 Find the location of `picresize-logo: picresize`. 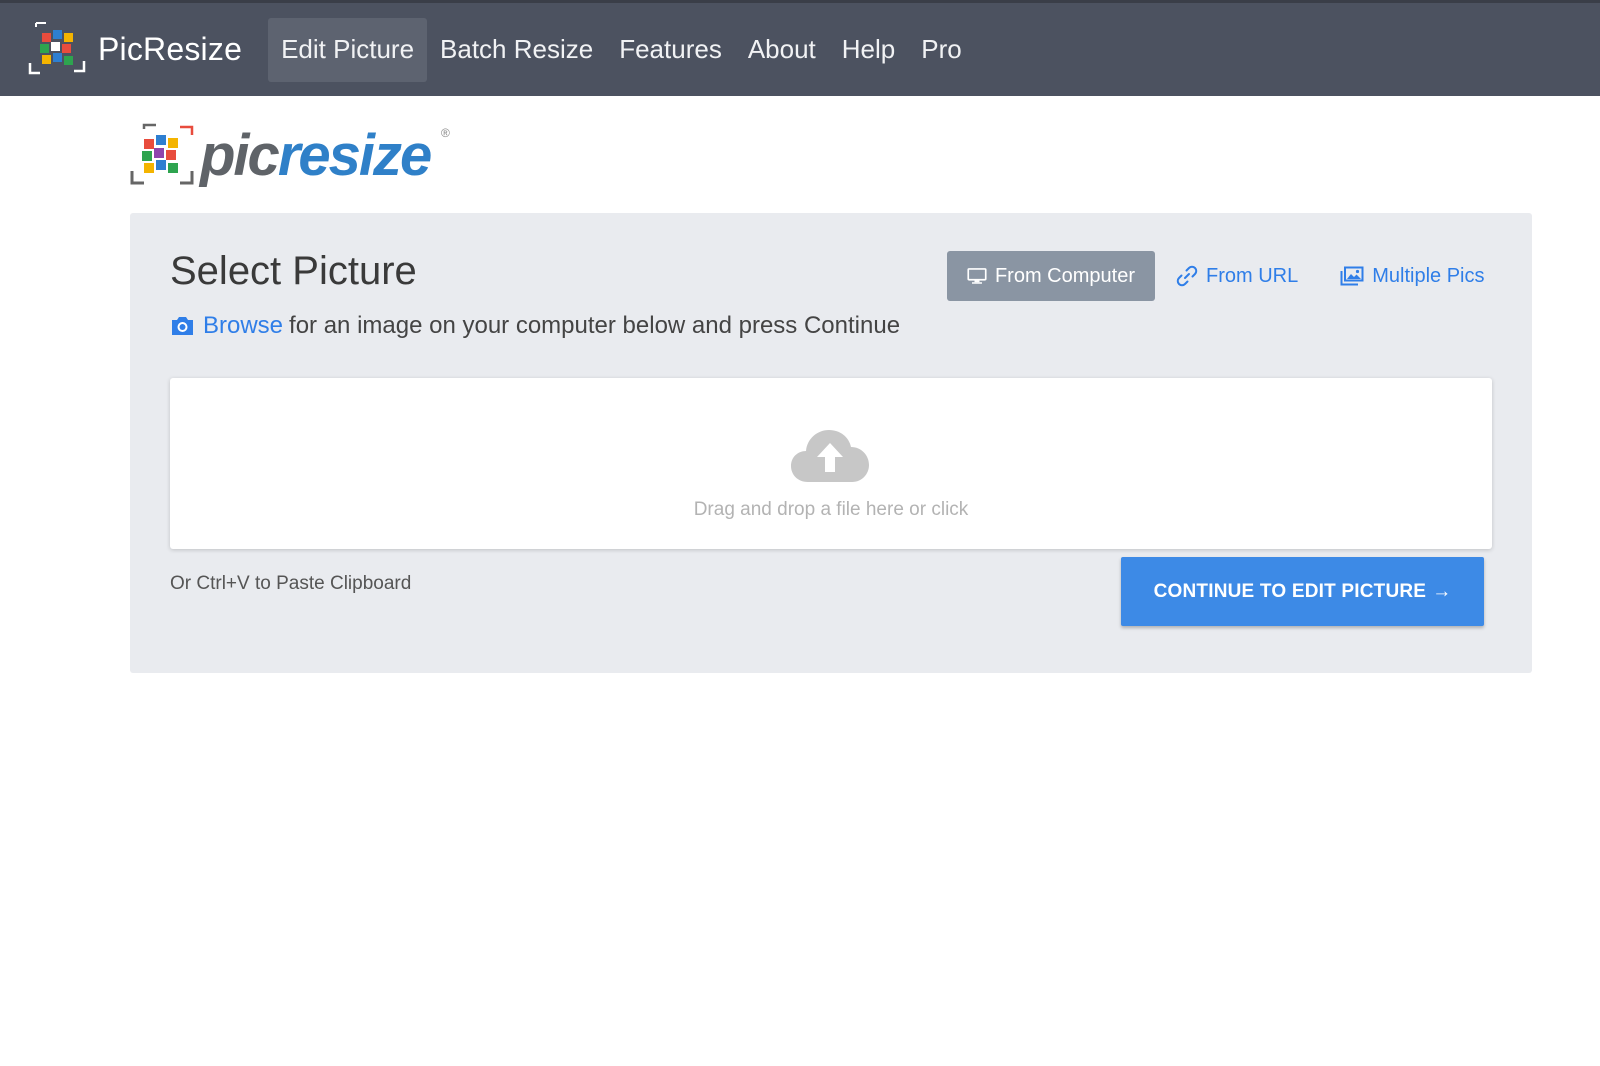

picresize-logo: picresize is located at coordinates (295, 156).